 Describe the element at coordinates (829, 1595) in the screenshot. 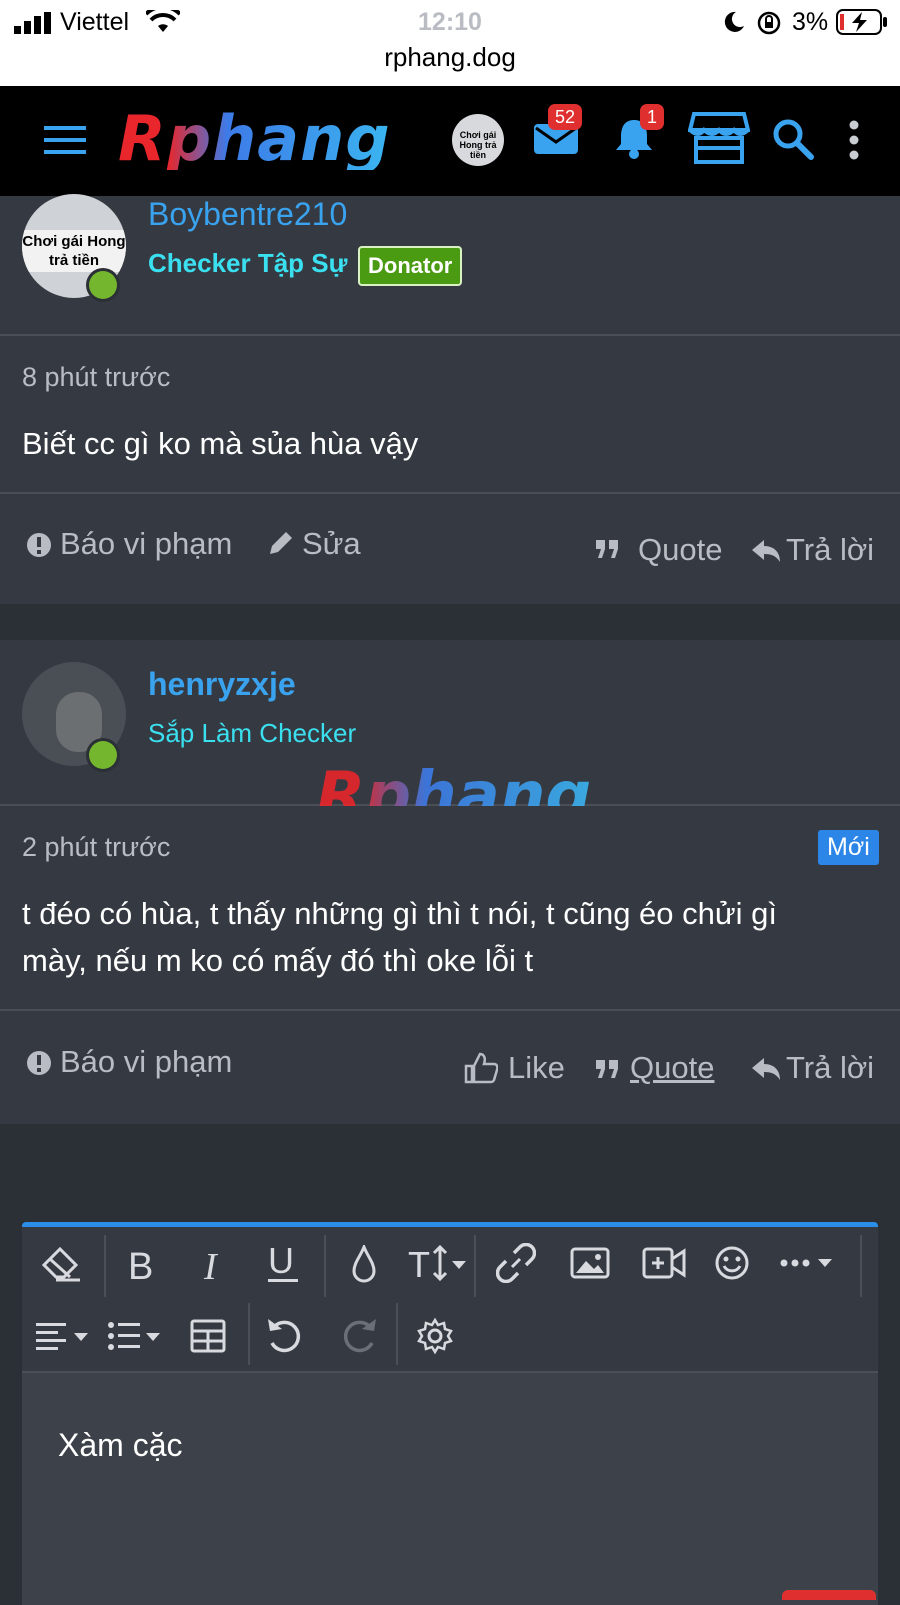

I see `post-reply-button` at that location.